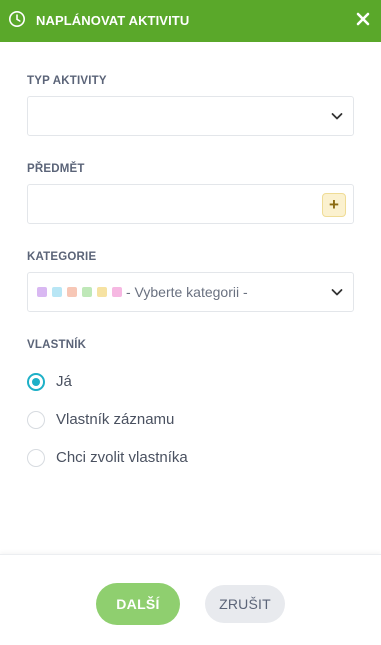 This screenshot has height=645, width=381. Describe the element at coordinates (67, 81) in the screenshot. I see `activity-type-label: TYP AKTIVITY` at that location.